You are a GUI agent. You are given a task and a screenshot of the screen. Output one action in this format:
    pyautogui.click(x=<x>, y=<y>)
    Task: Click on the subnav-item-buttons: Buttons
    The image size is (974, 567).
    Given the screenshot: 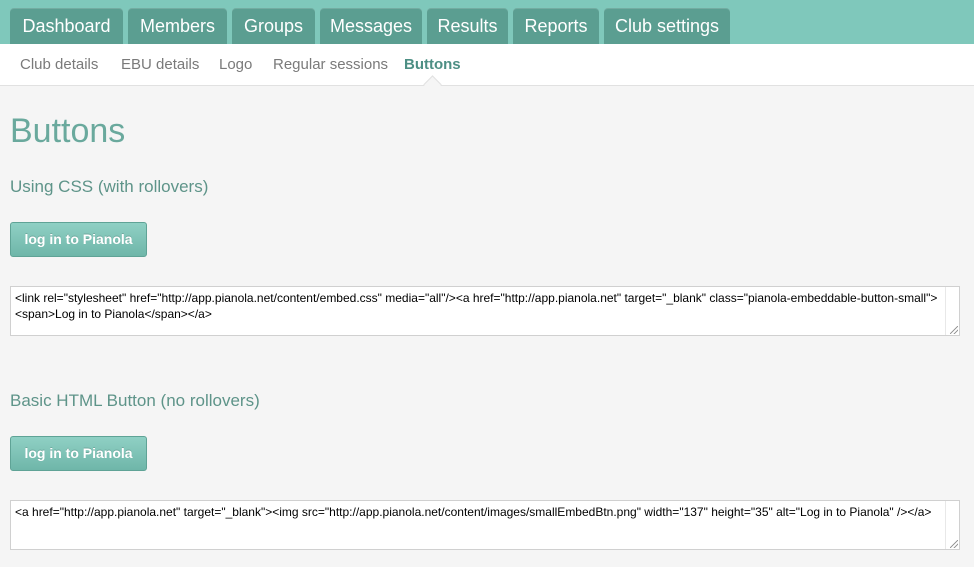 What is the action you would take?
    pyautogui.click(x=432, y=64)
    